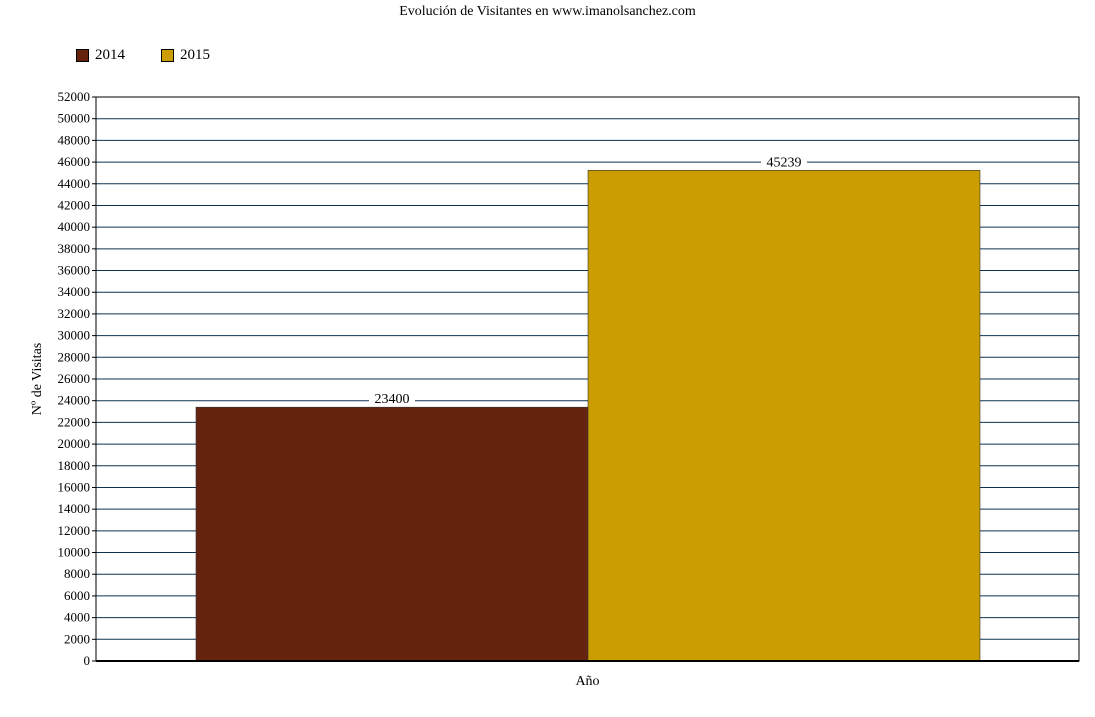  What do you see at coordinates (74, 183) in the screenshot?
I see `y-tick-label: 44000` at bounding box center [74, 183].